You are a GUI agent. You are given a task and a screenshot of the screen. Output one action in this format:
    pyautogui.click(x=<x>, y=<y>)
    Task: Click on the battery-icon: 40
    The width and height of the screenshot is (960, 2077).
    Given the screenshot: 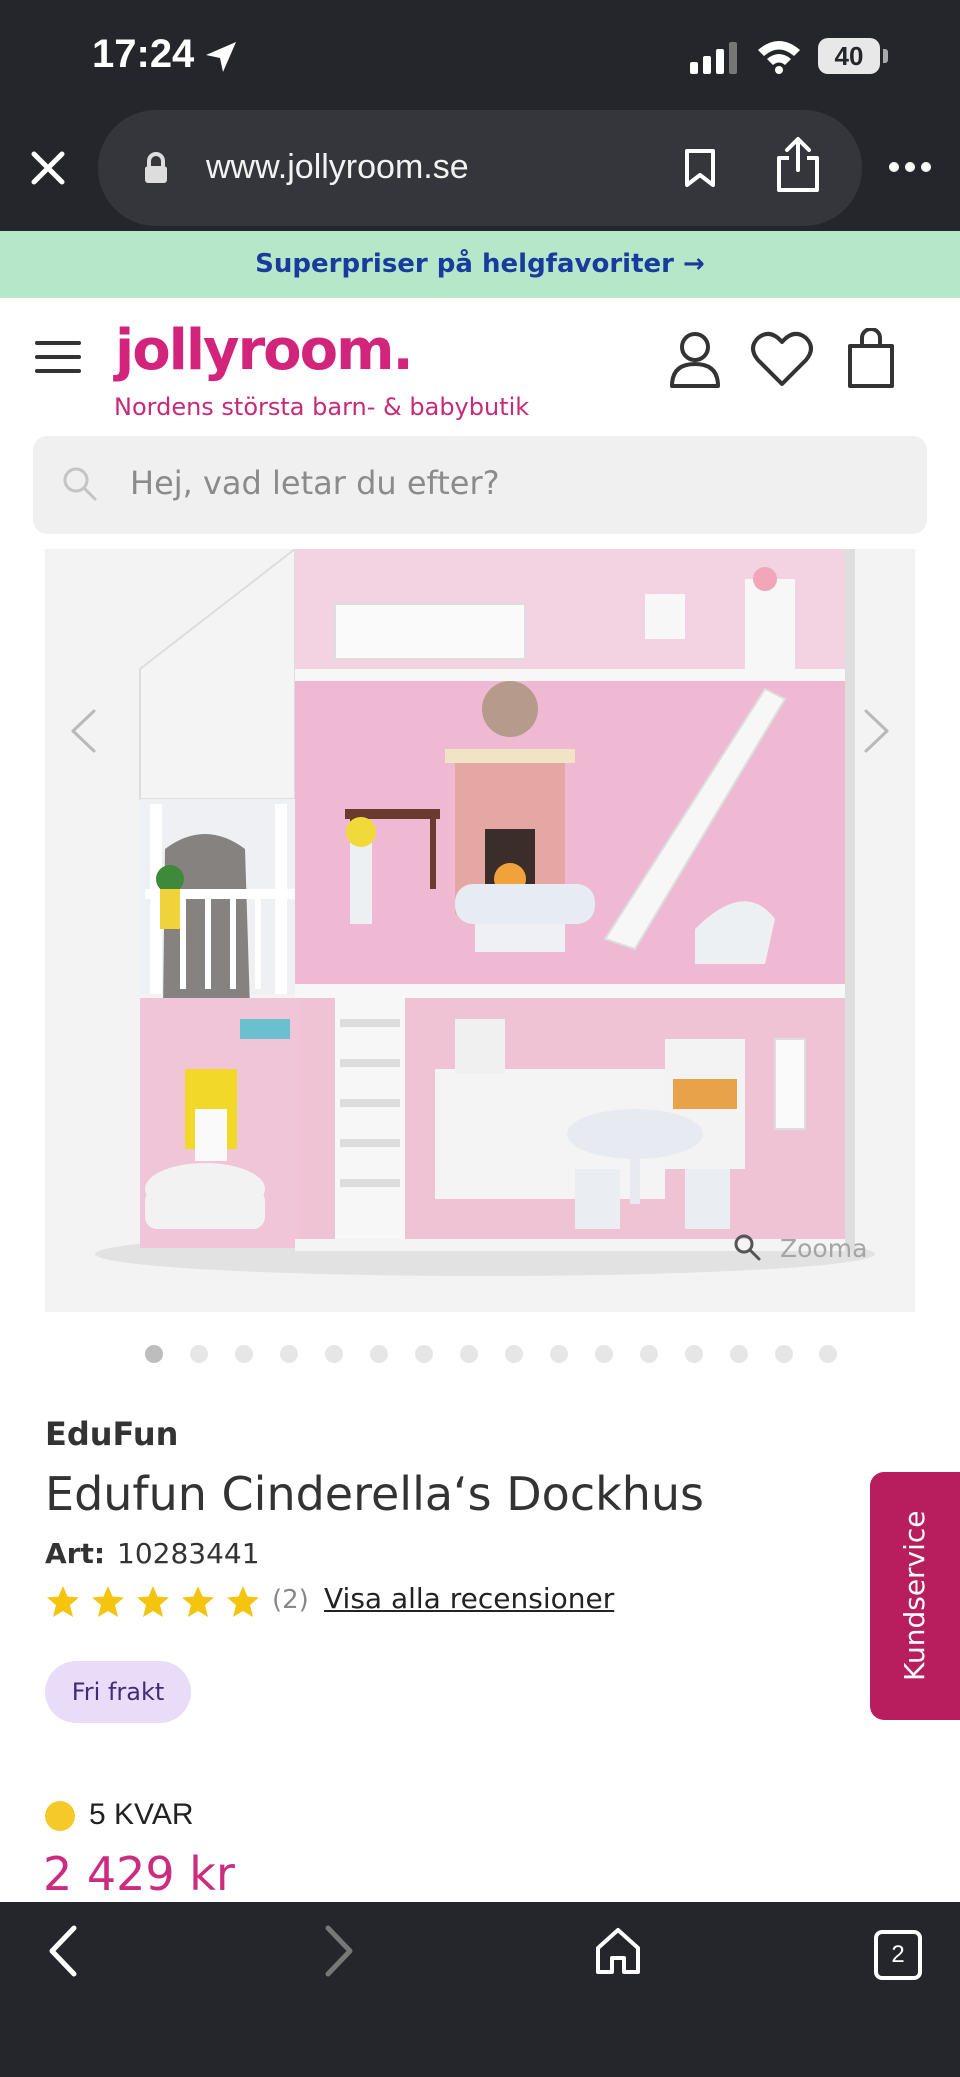 What is the action you would take?
    pyautogui.click(x=849, y=56)
    